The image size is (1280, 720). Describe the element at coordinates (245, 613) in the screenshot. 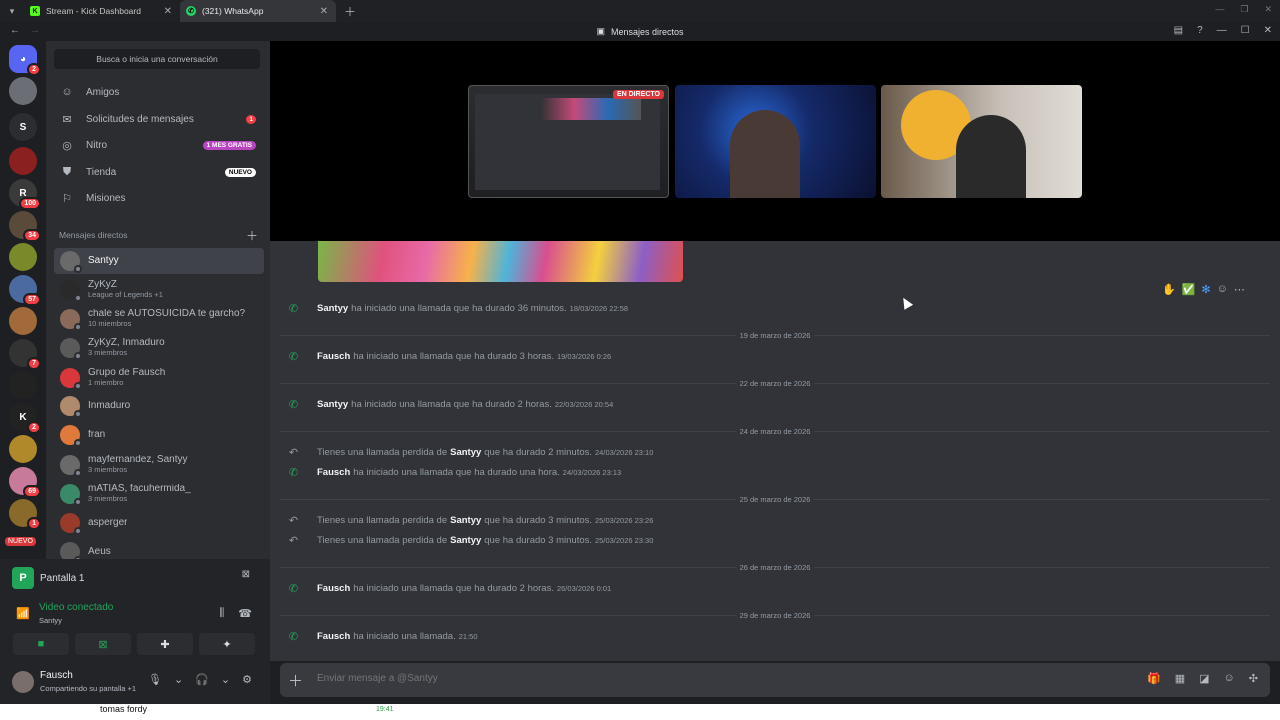

I see `disconnect-icon: ☎` at that location.